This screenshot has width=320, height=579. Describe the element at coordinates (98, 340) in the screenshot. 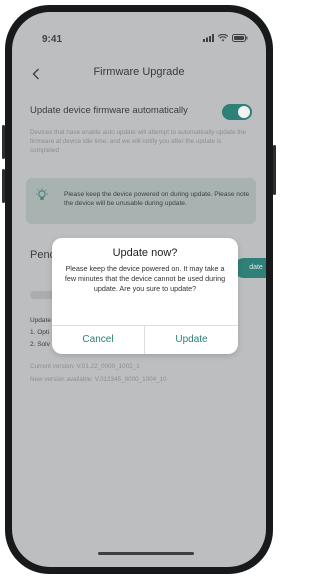

I see `cancel-button: Cancel` at that location.